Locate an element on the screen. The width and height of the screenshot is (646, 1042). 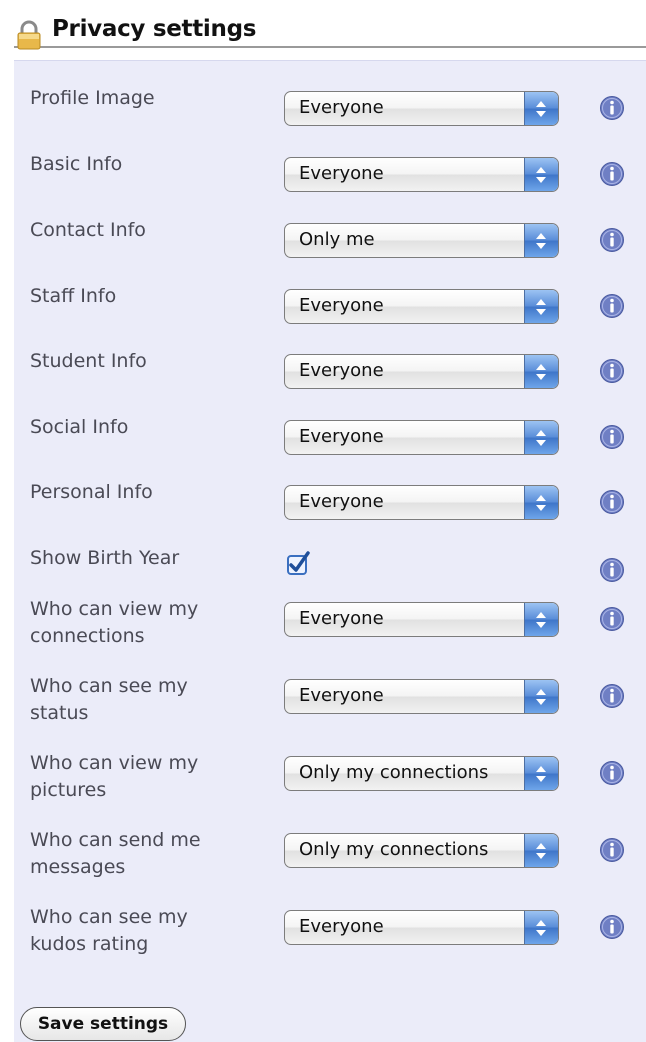
setting-label: Who can view my pictures is located at coordinates (114, 776).